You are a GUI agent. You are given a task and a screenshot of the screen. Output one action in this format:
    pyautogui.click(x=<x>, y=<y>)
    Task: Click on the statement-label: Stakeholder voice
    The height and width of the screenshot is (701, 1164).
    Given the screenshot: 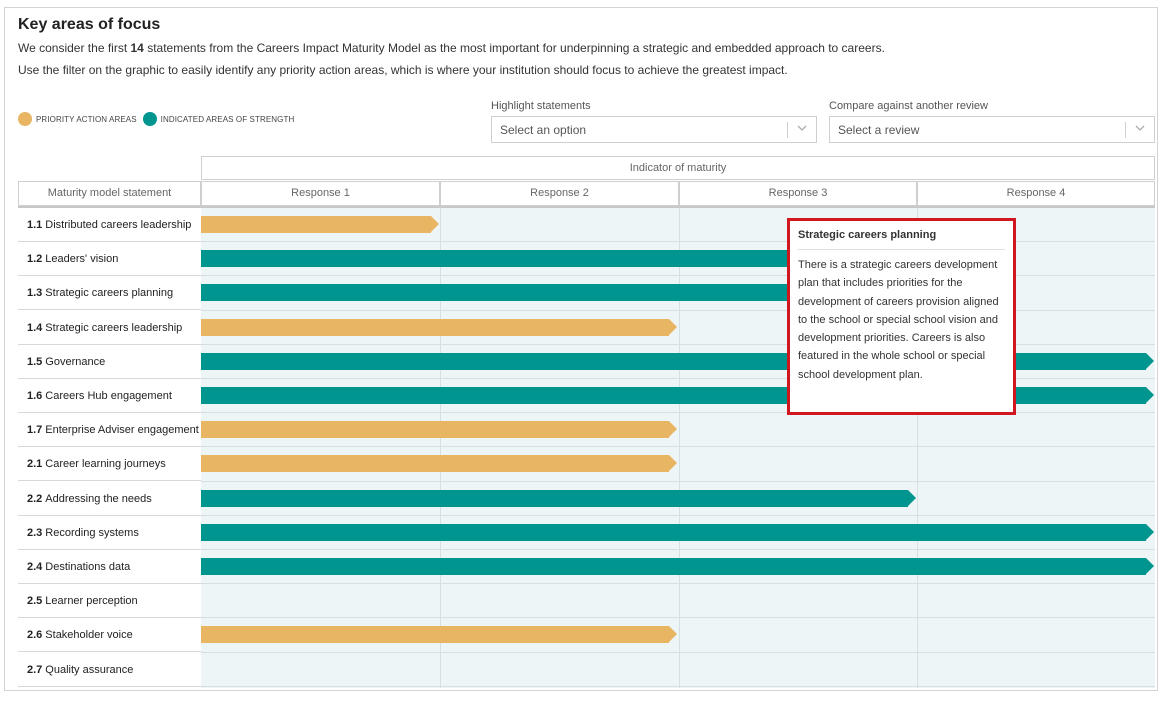 What is the action you would take?
    pyautogui.click(x=89, y=635)
    